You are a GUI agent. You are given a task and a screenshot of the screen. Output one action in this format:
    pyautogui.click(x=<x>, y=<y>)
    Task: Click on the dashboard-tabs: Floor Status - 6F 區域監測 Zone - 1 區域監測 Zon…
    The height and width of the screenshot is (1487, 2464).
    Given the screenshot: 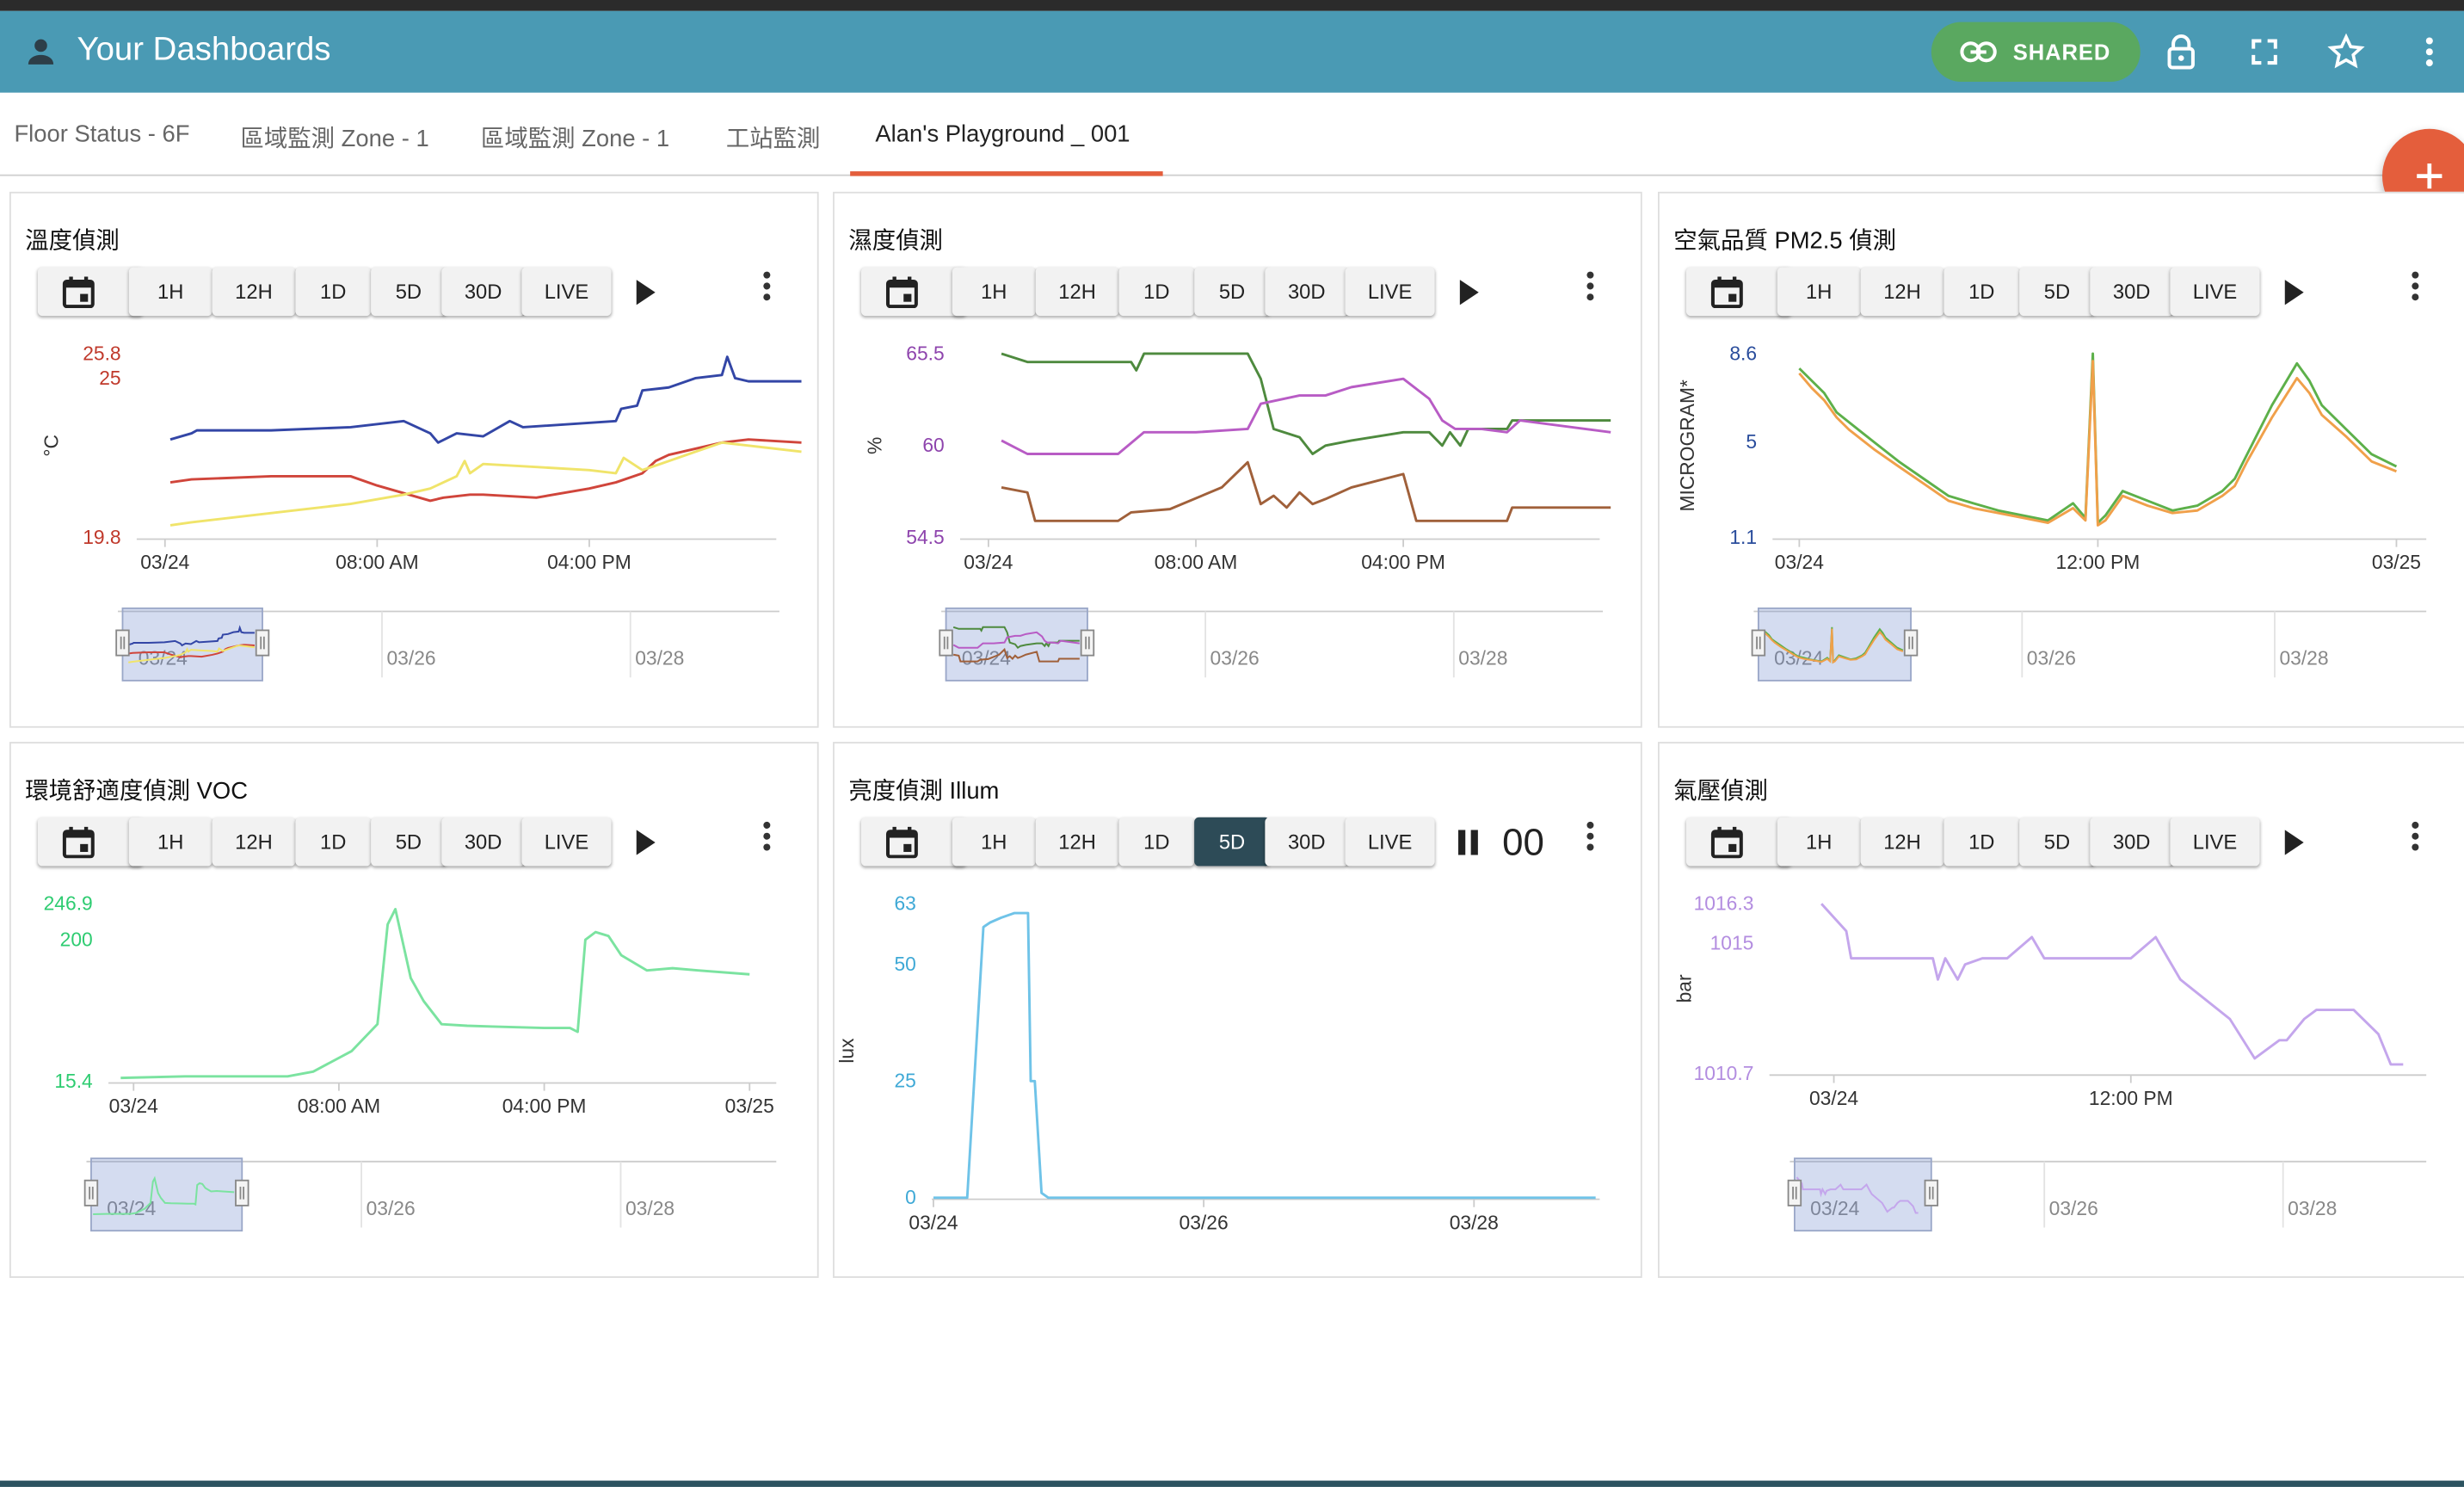 What is the action you would take?
    pyautogui.click(x=1232, y=134)
    